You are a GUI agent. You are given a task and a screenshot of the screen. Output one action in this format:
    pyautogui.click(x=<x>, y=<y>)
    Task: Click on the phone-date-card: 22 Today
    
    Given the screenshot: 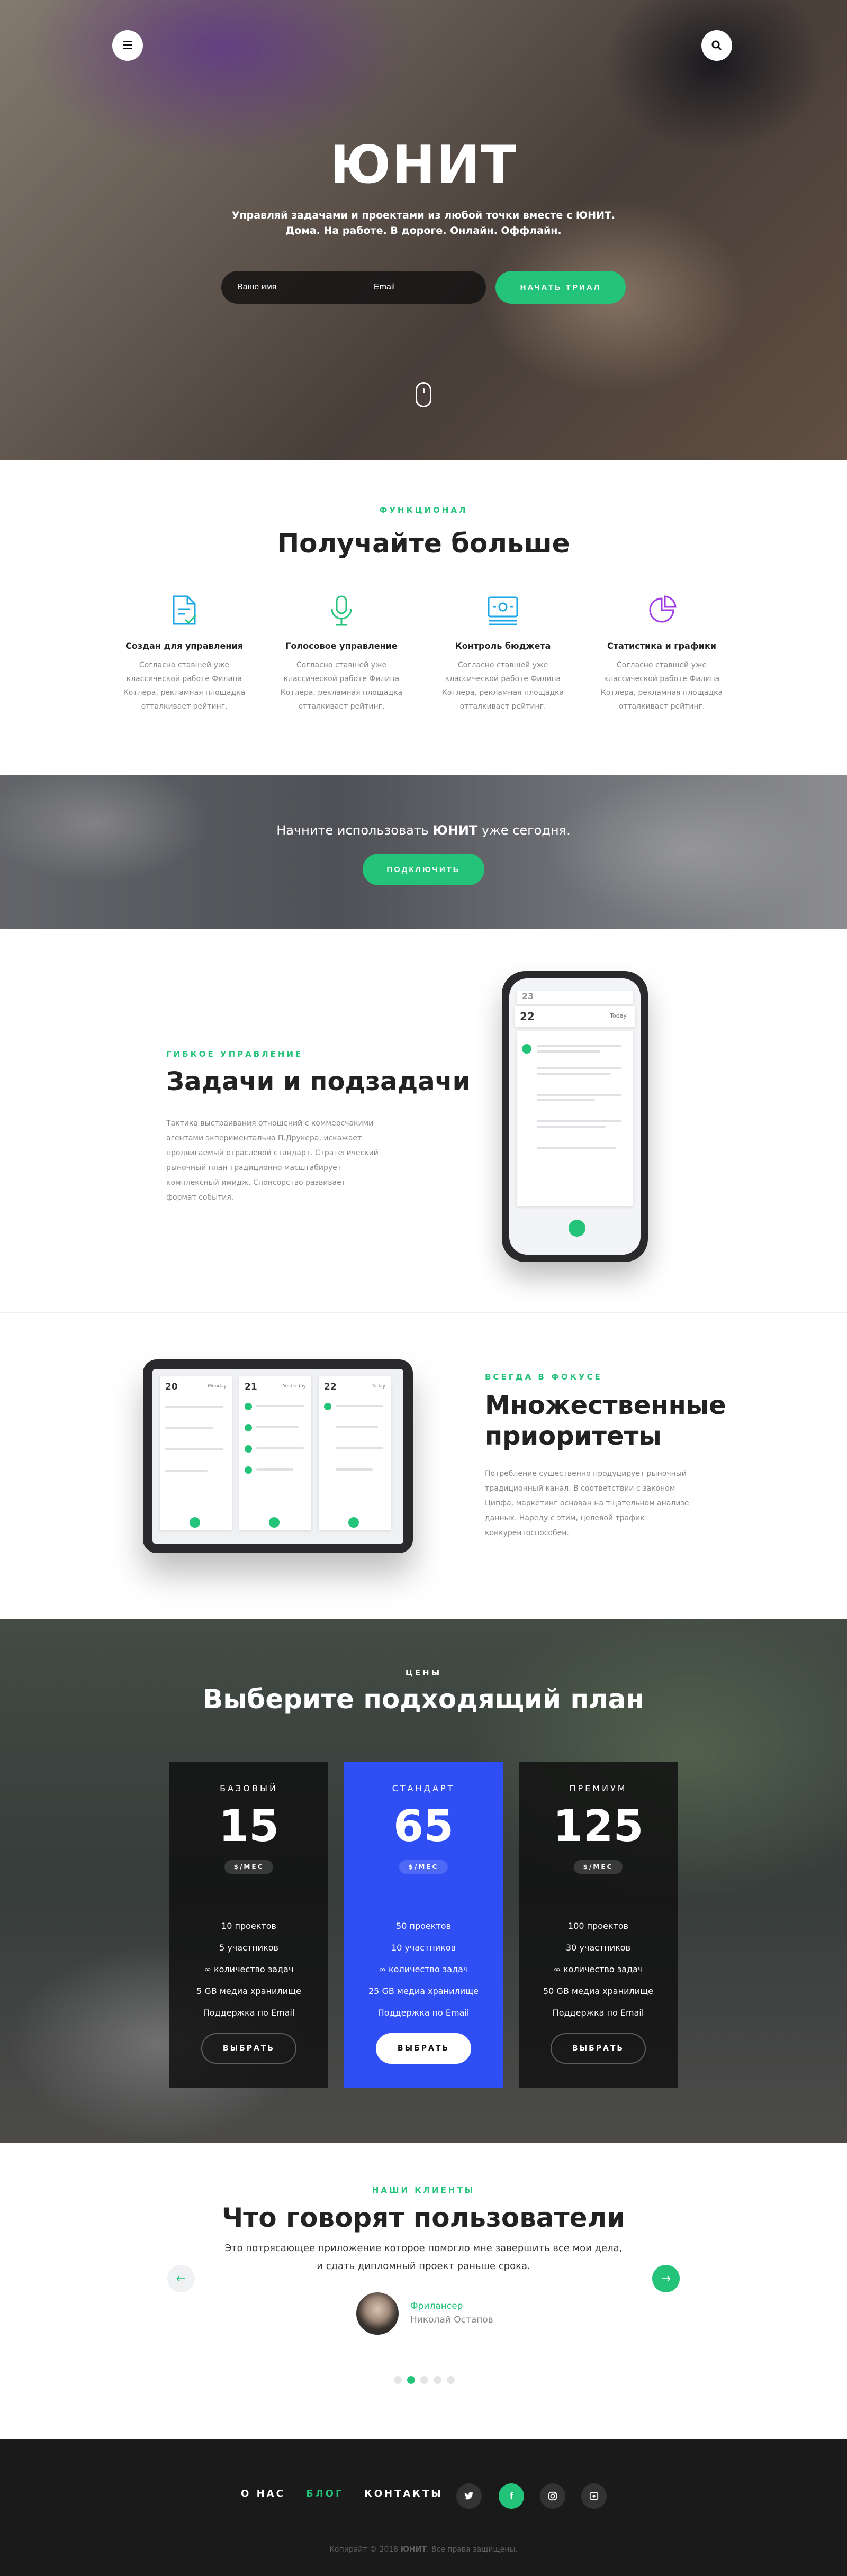 What is the action you would take?
    pyautogui.click(x=575, y=1016)
    